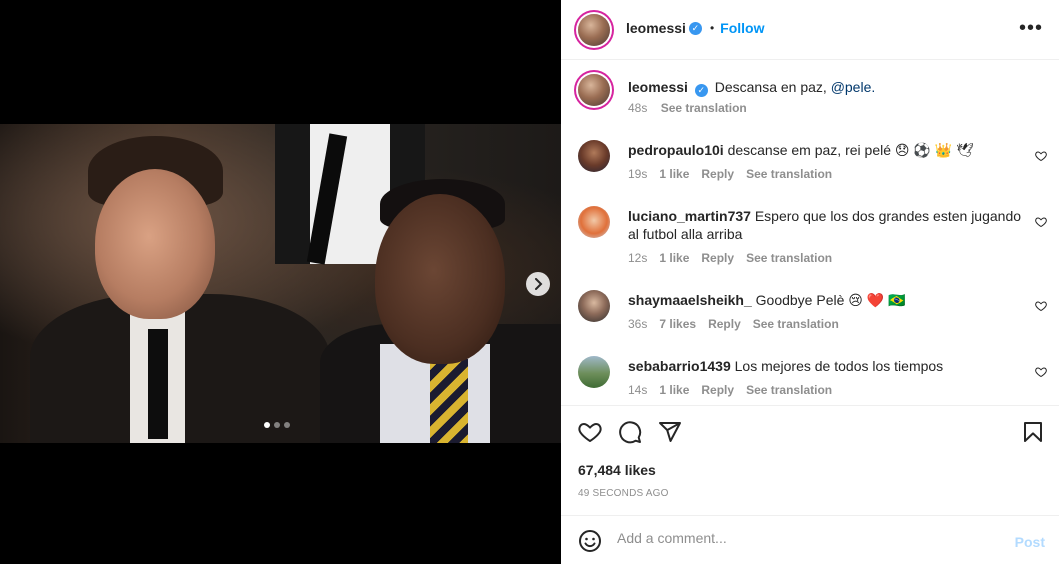  Describe the element at coordinates (623, 493) in the screenshot. I see `post-timestamp: 49 SECONDS AGO` at that location.